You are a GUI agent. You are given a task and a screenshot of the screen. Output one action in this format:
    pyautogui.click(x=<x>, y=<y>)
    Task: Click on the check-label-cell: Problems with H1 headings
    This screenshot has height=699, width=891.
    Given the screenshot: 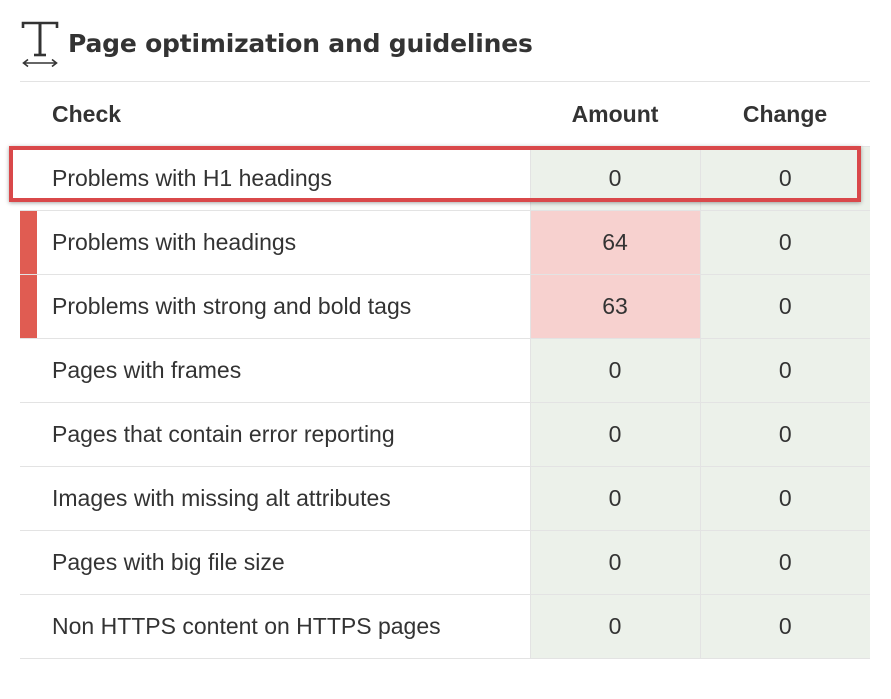 What is the action you would take?
    pyautogui.click(x=275, y=178)
    